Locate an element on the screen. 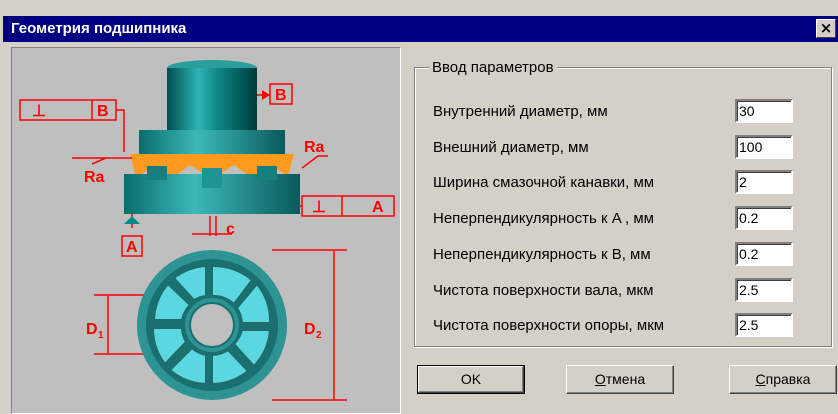 The height and width of the screenshot is (414, 838). ok-button: OK is located at coordinates (471, 379).